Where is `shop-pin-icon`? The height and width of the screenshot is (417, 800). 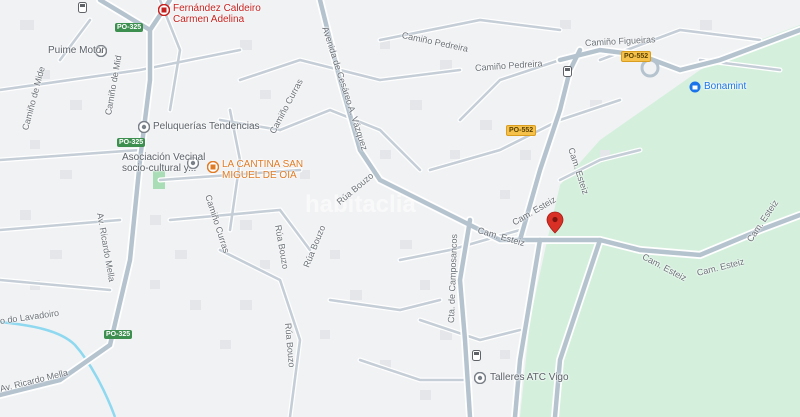 shop-pin-icon is located at coordinates (144, 127).